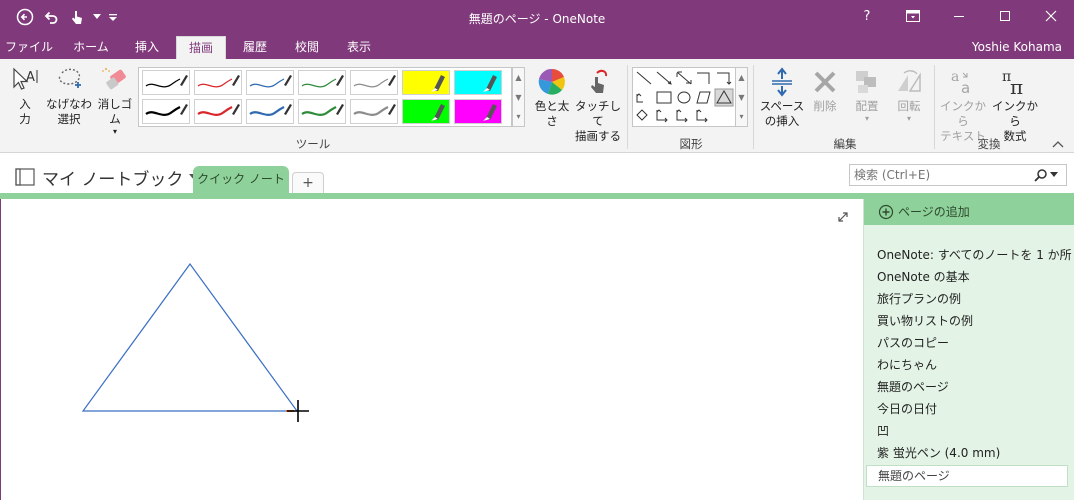 The height and width of the screenshot is (500, 1074). I want to click on insert-space-button: スペース の挿入, so click(782, 98).